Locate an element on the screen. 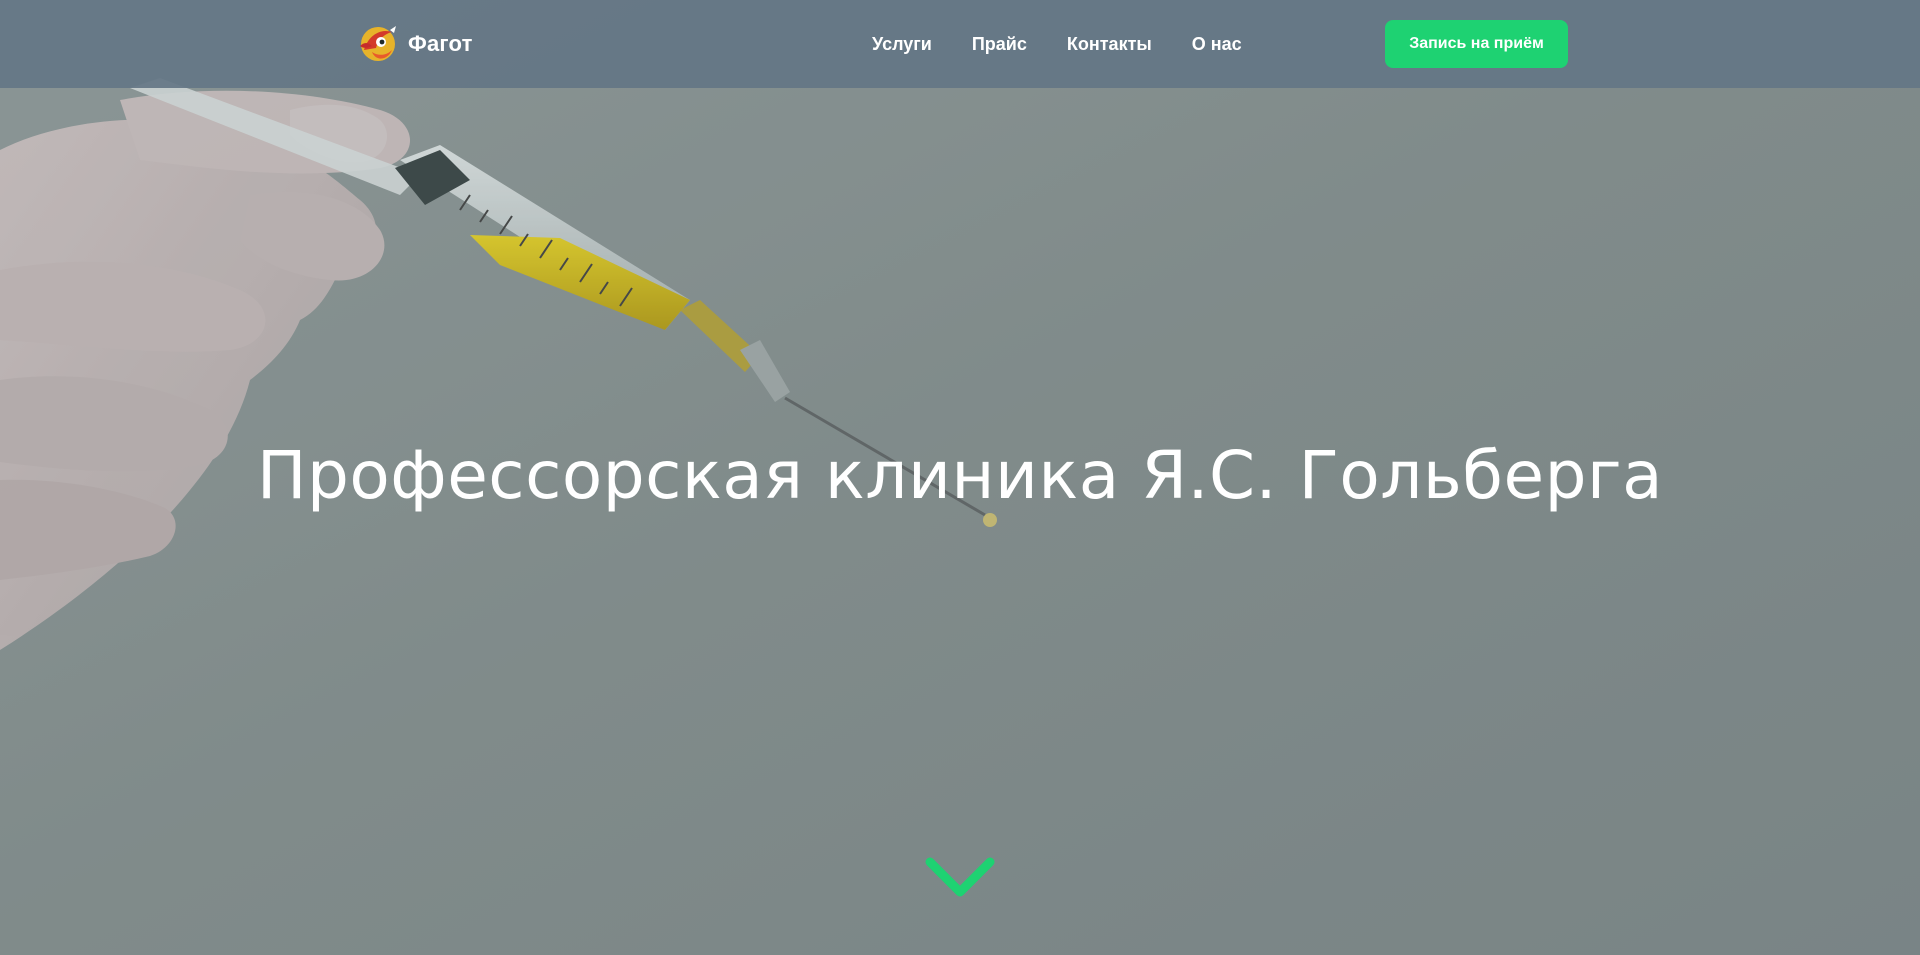 The image size is (1920, 955). nav-item-contacts: Контакты is located at coordinates (1109, 44).